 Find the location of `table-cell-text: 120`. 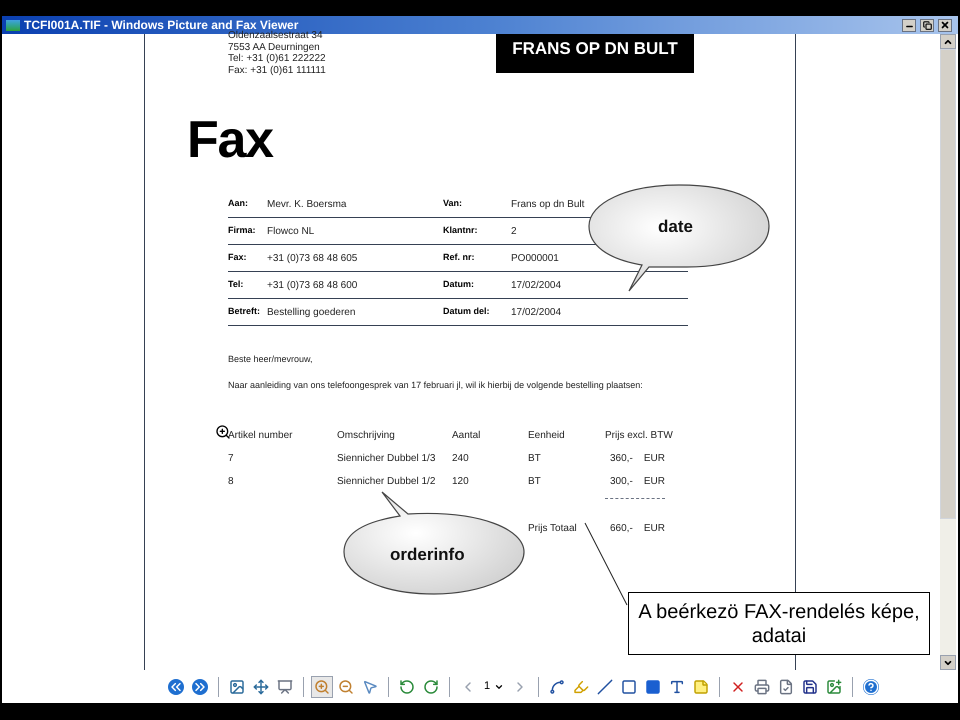

table-cell-text: 120 is located at coordinates (461, 482).